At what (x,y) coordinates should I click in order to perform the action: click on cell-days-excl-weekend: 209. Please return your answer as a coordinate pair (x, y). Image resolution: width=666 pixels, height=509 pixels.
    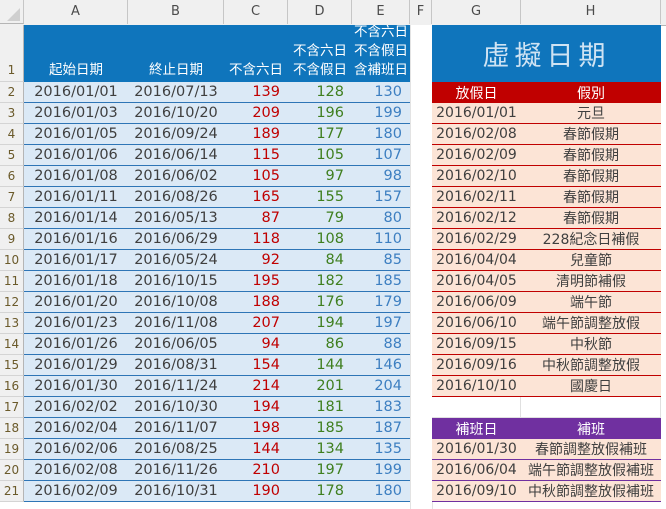
    Looking at the image, I should click on (256, 113).